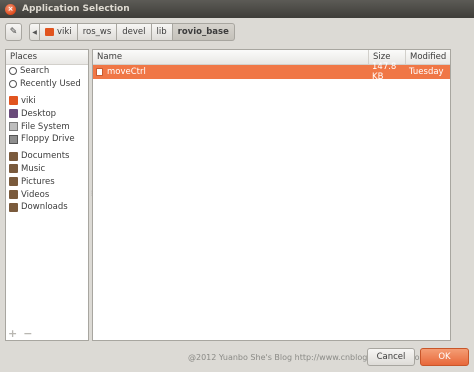 The width and height of the screenshot is (474, 372). I want to click on path-crumb-rovio-base: rovio_base, so click(203, 32).